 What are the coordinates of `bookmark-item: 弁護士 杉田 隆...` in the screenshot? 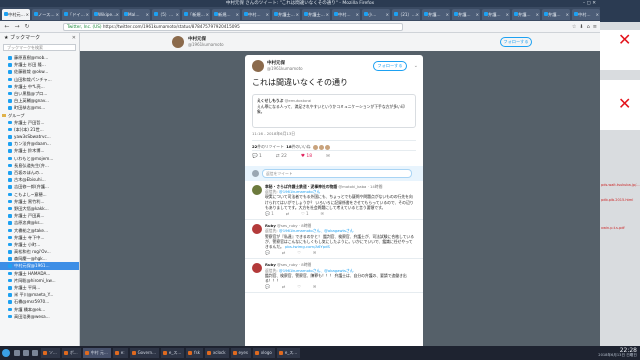 It's located at (39, 64).